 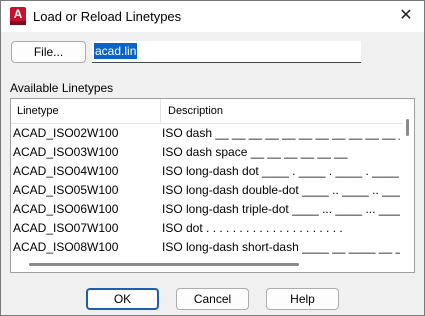 I want to click on column-header-linetype: Linetype, so click(x=38, y=111).